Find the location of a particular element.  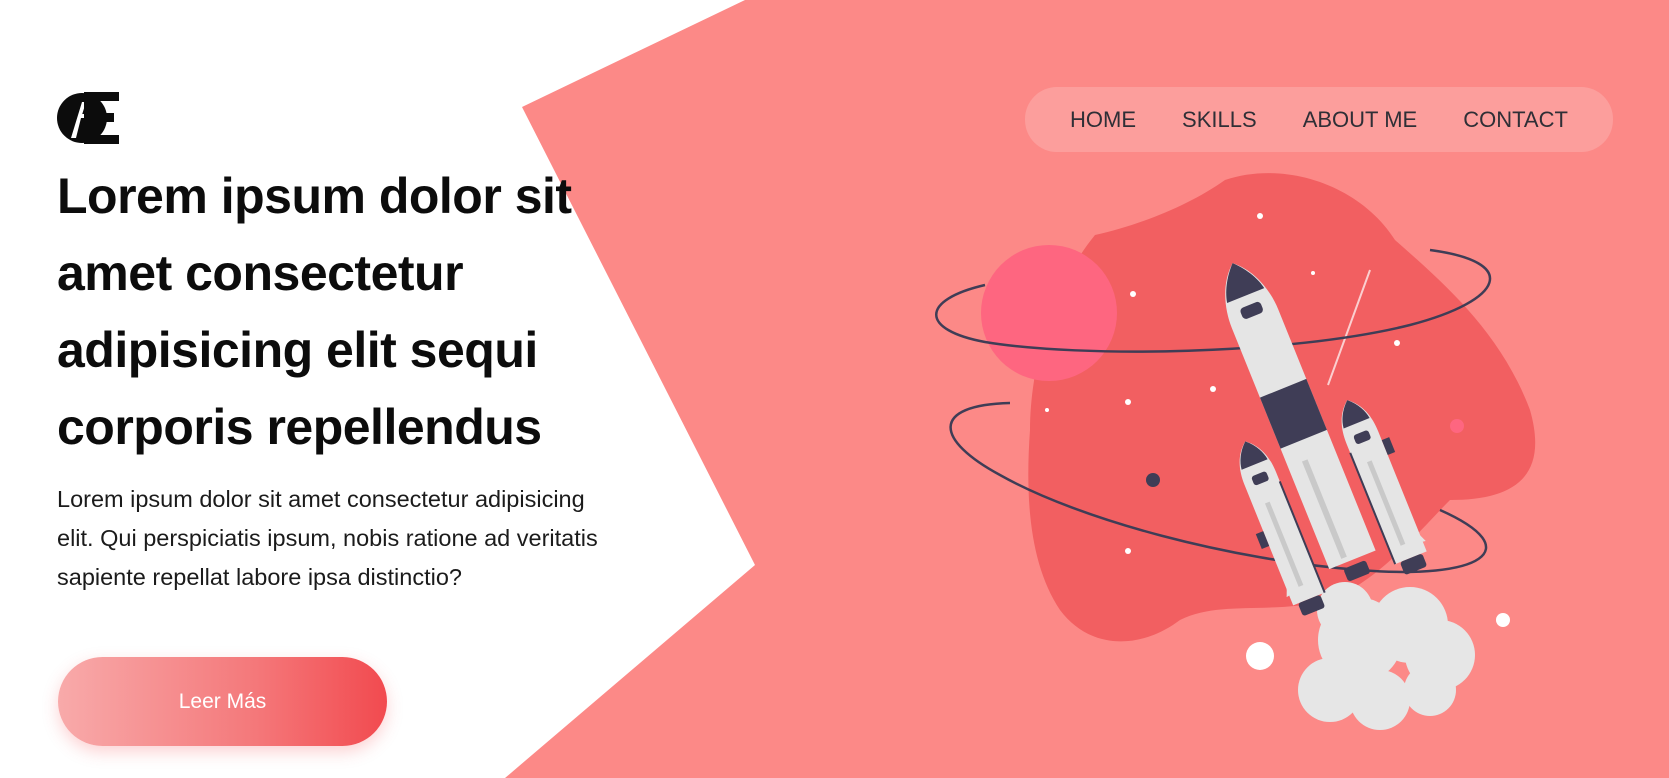

ae-monogram-icon is located at coordinates (88, 118).